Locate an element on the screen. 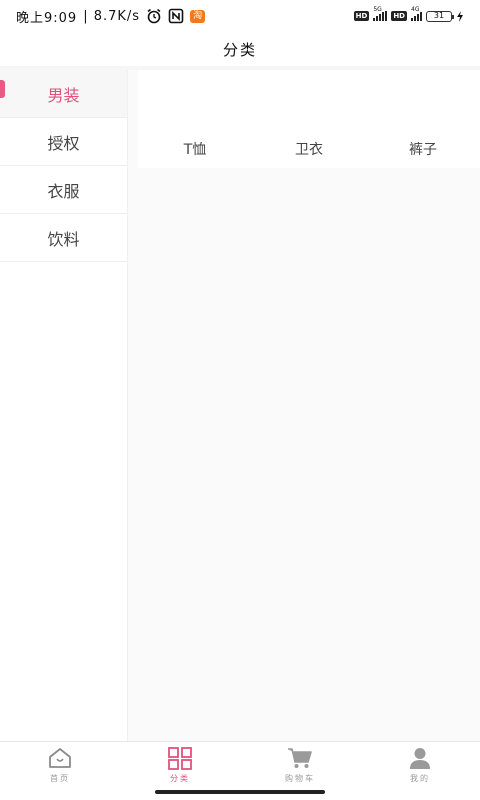  nav-home: 首页 is located at coordinates (60, 771).